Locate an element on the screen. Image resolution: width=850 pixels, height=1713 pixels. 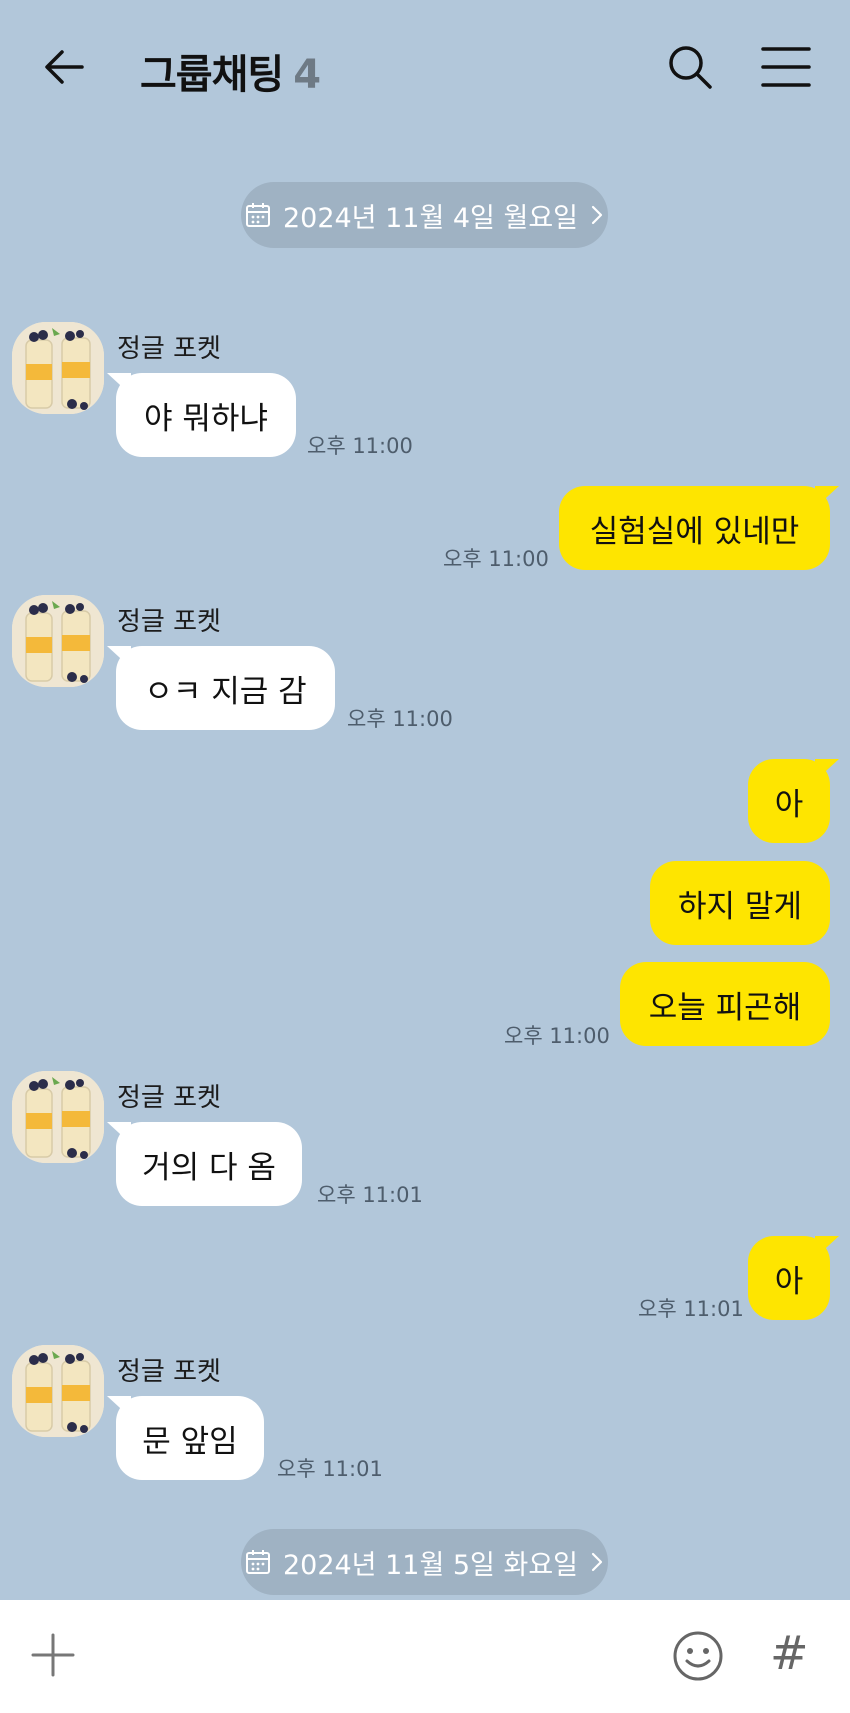
date-separator: 2024년 11월 4일 월요일 is located at coordinates (424, 215).